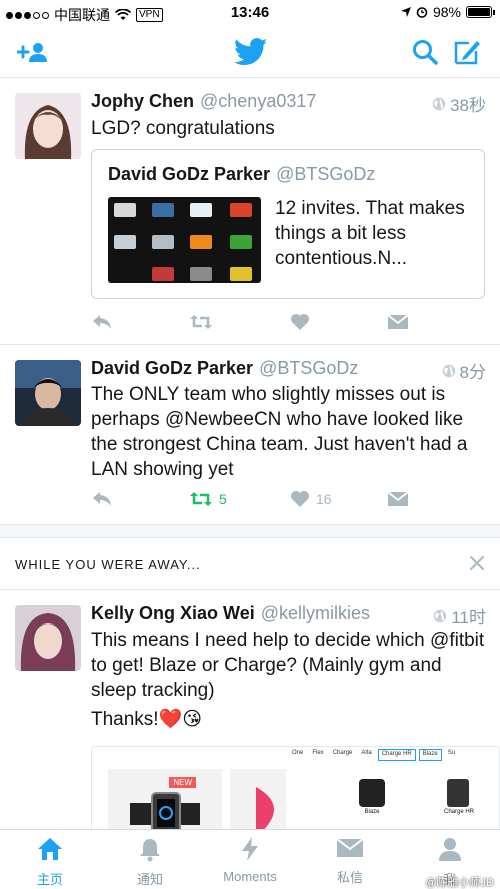 Image resolution: width=500 pixels, height=889 pixels. I want to click on battery-icon, so click(480, 12).